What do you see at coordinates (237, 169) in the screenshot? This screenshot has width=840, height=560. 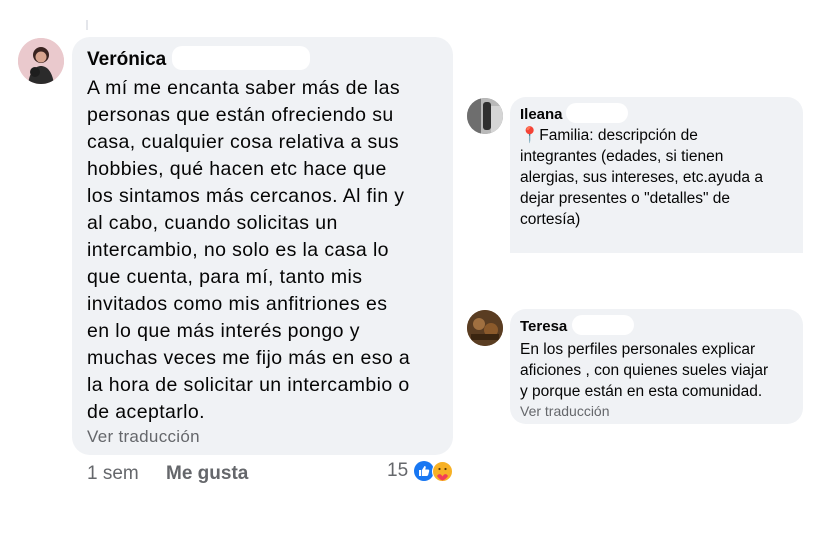 I see `text-line: hobbies, qué hacen etc hace que` at bounding box center [237, 169].